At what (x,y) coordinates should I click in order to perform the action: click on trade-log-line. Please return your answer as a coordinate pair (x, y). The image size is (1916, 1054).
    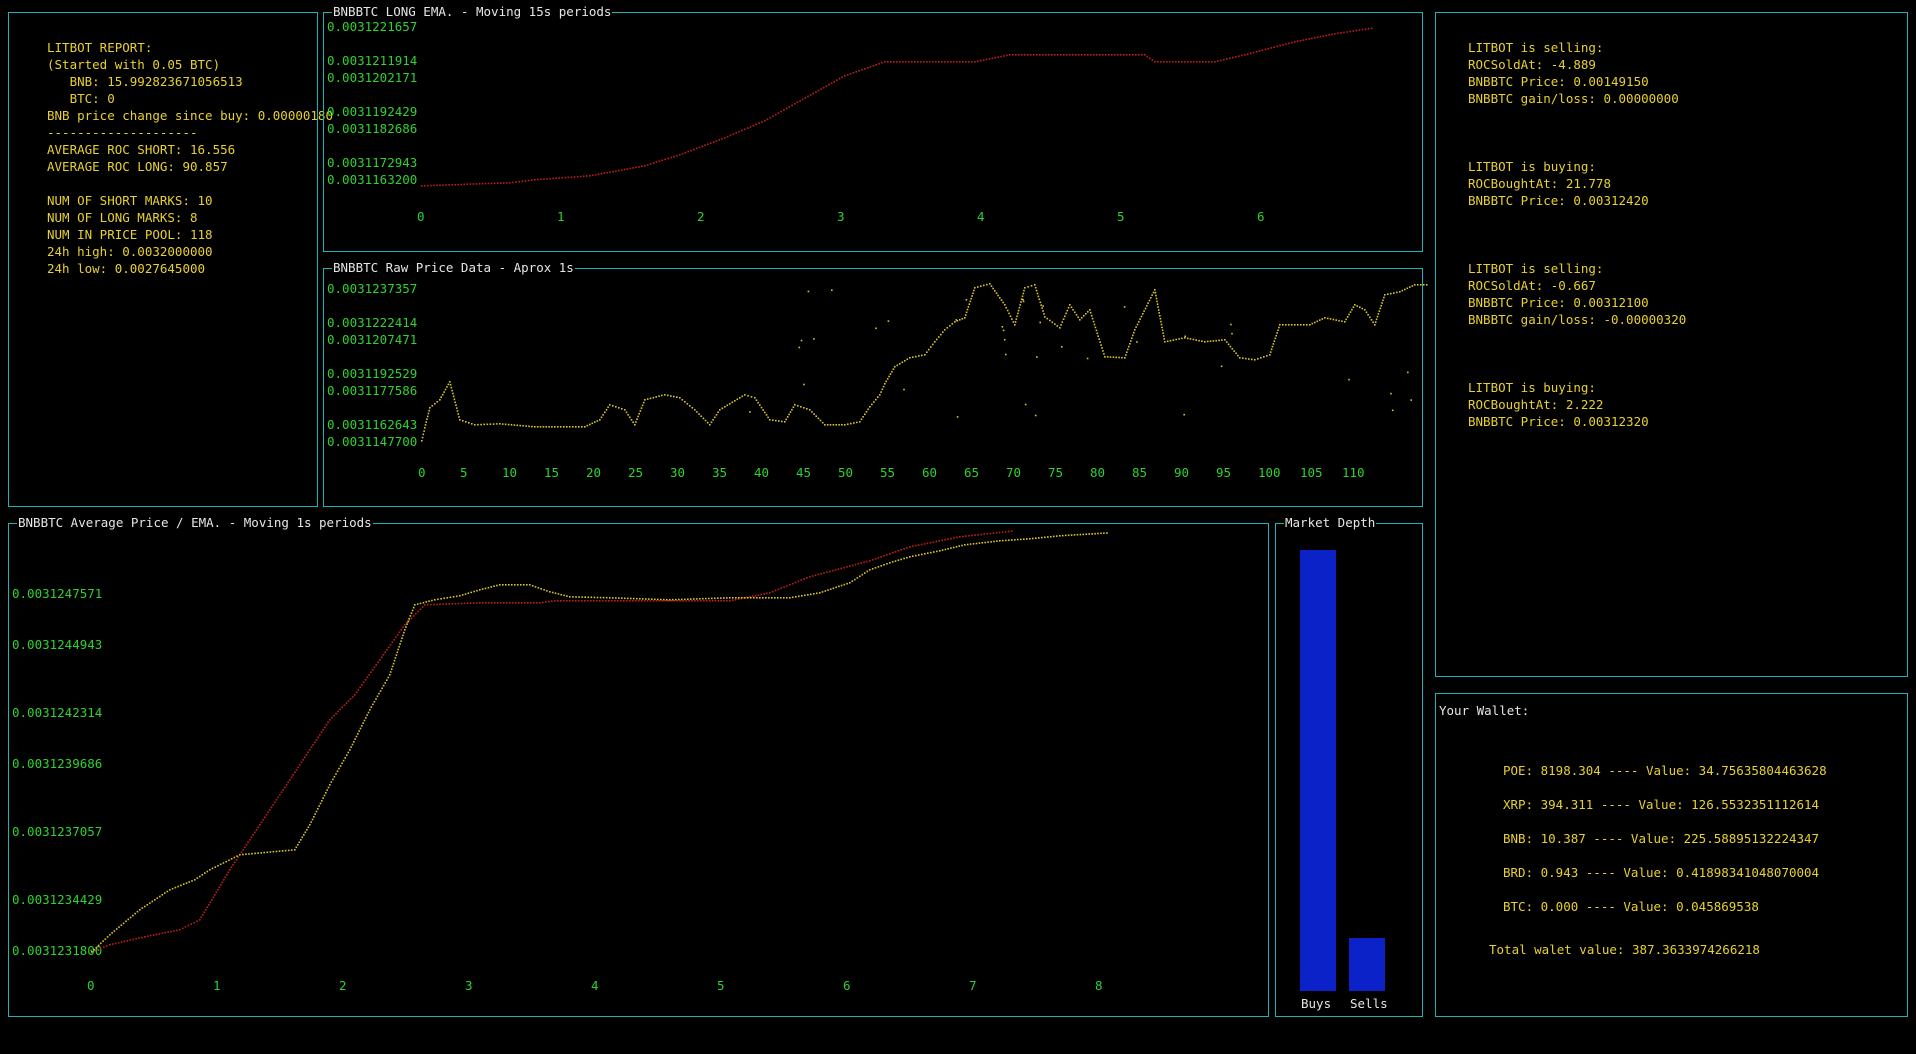
    Looking at the image, I should click on (1577, 149).